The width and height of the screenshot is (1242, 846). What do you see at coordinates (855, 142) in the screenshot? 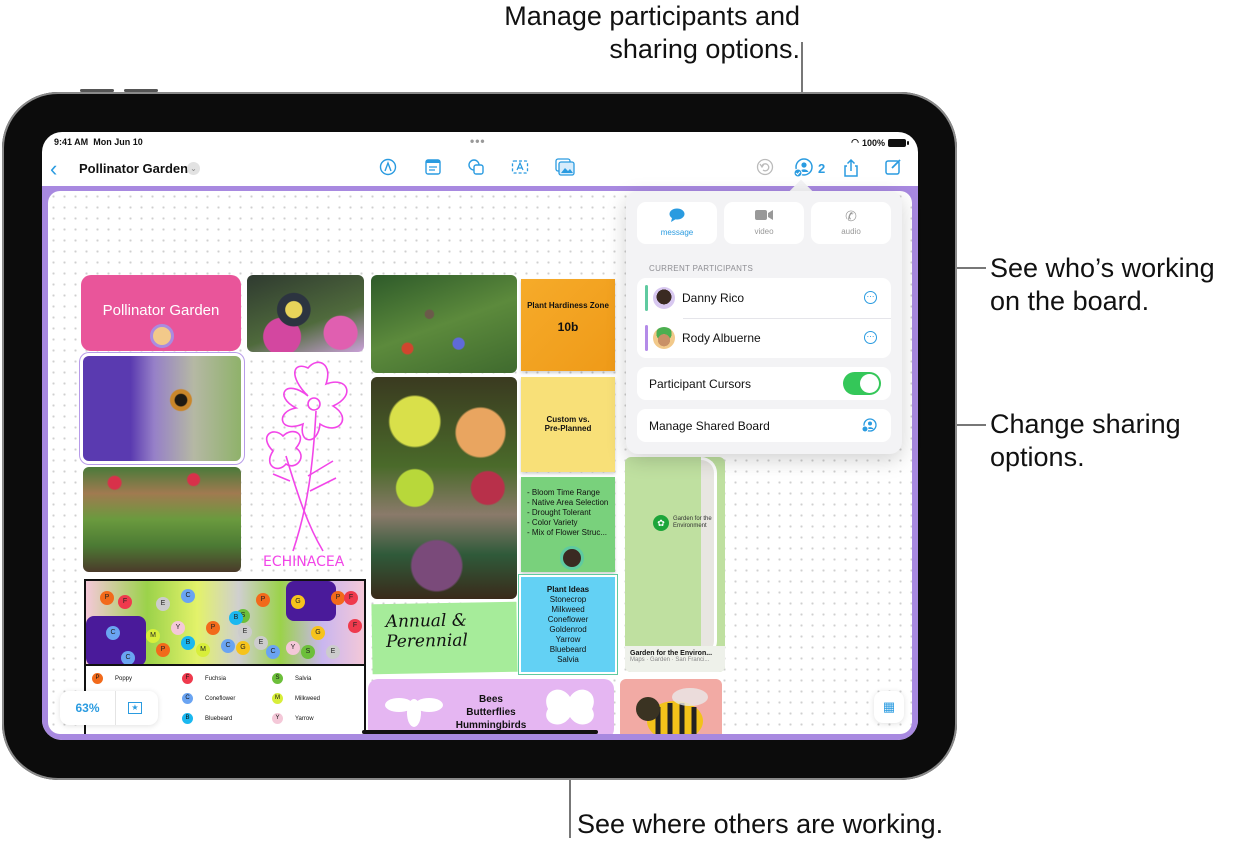
I see `wifi-icon: ◠` at bounding box center [855, 142].